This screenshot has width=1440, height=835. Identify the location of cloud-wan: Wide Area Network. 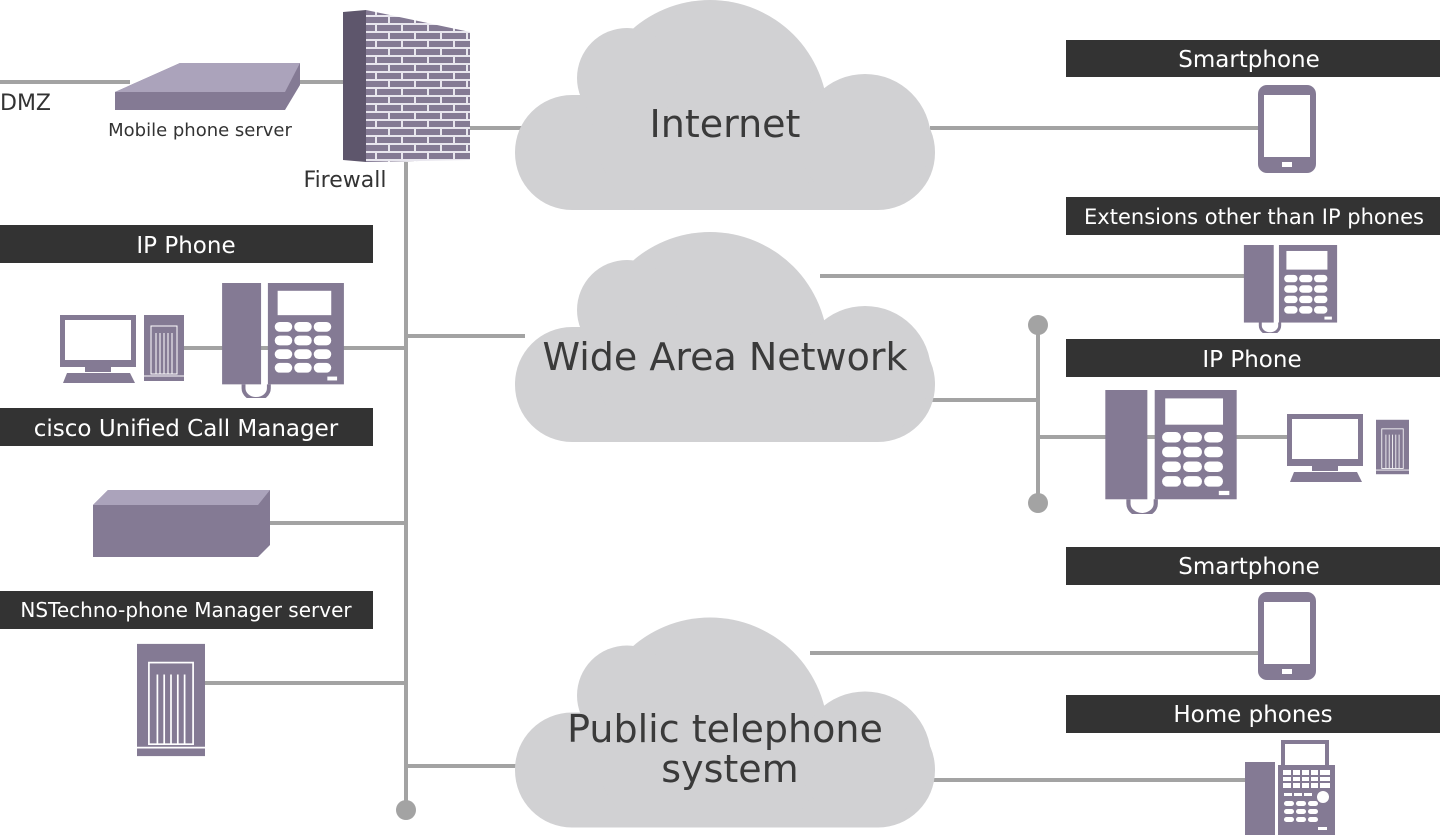
(725, 350).